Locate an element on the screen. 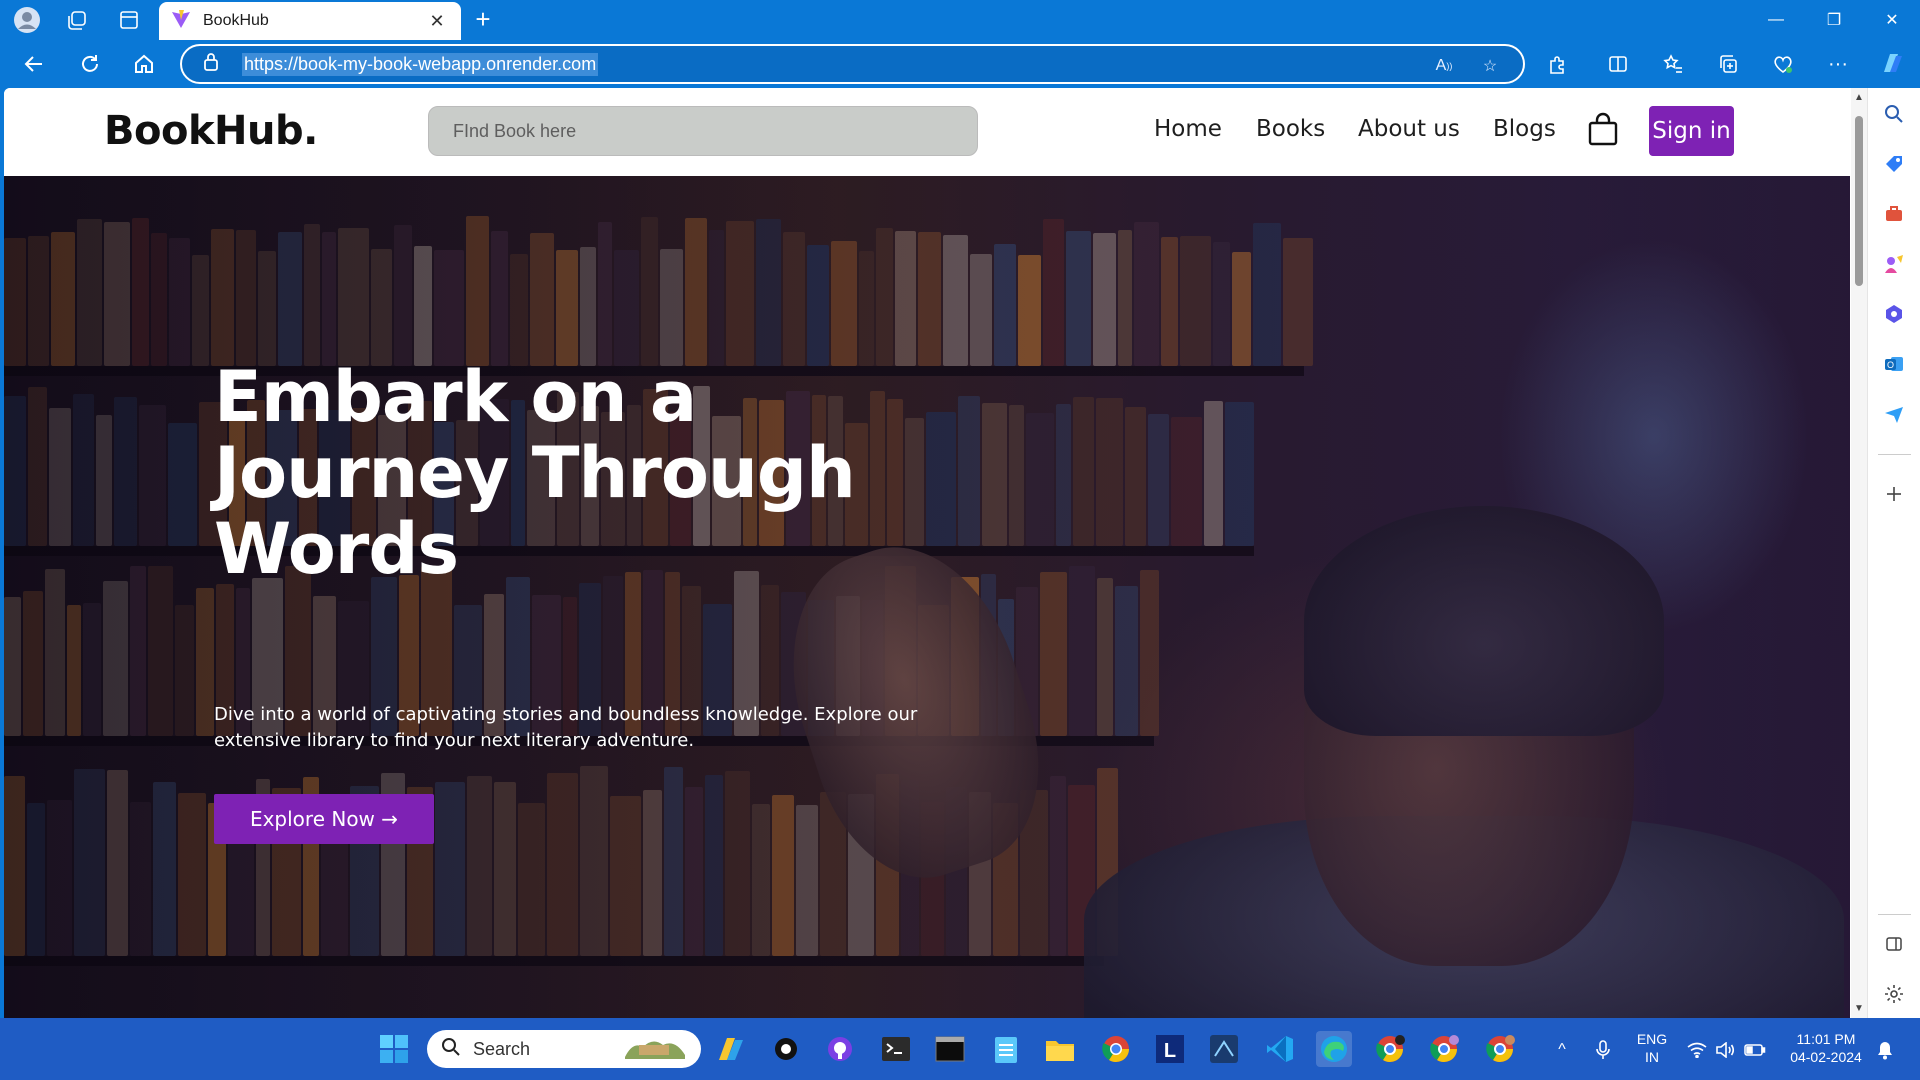 The image size is (1920, 1080). windows-taskbar: Search L ^ ENG IN 11:01 PM 04-02-2024 is located at coordinates (960, 1049).